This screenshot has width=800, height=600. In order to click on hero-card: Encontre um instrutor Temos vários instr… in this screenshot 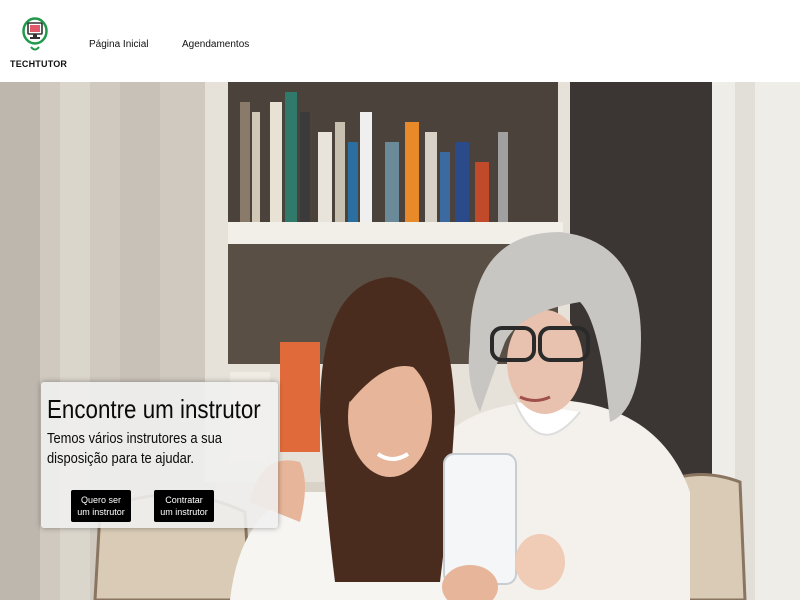, I will do `click(159, 455)`.